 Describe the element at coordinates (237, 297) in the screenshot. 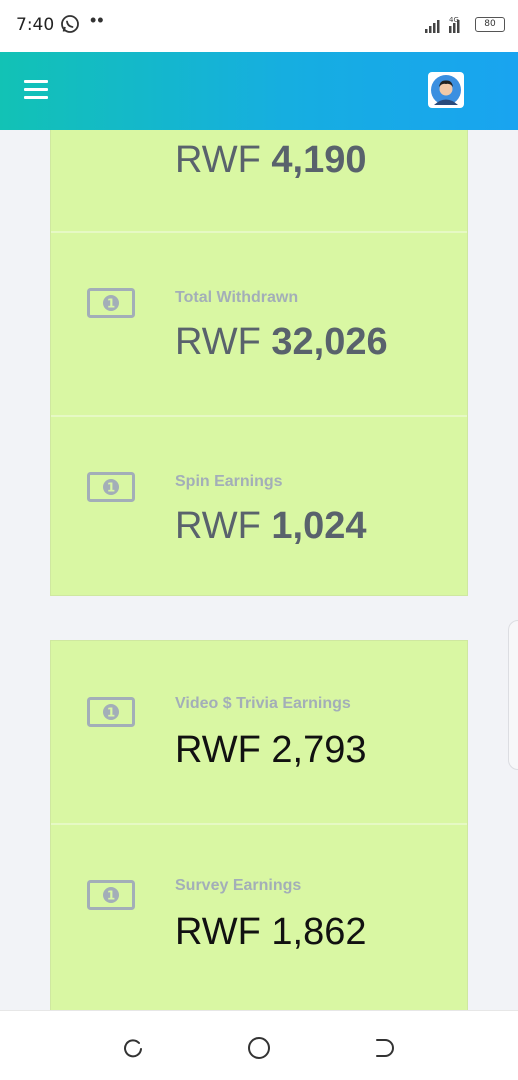

I see `stat-label: Total Withdrawn` at that location.